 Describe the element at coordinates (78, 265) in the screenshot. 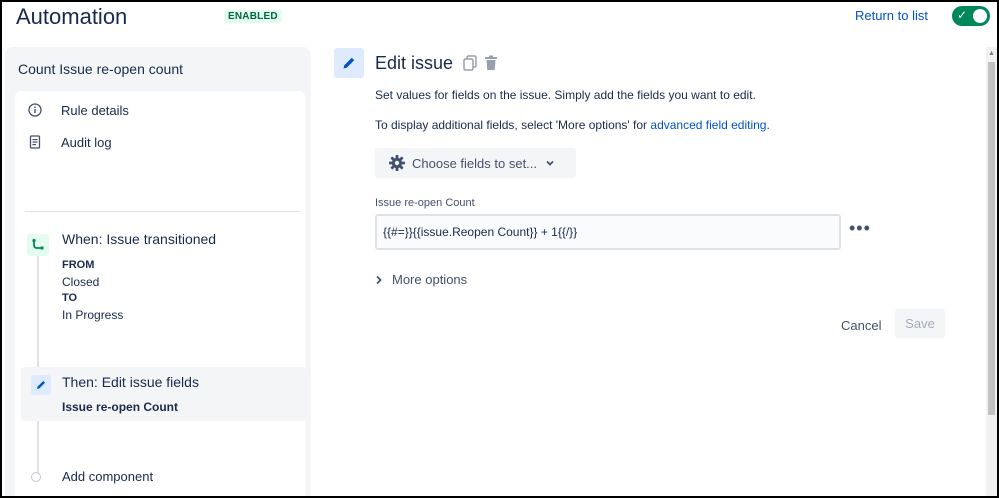

I see `trigger-from-label: FROM` at that location.